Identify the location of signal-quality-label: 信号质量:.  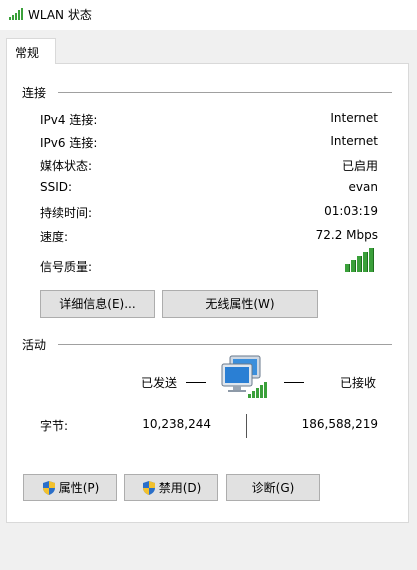
(66, 267).